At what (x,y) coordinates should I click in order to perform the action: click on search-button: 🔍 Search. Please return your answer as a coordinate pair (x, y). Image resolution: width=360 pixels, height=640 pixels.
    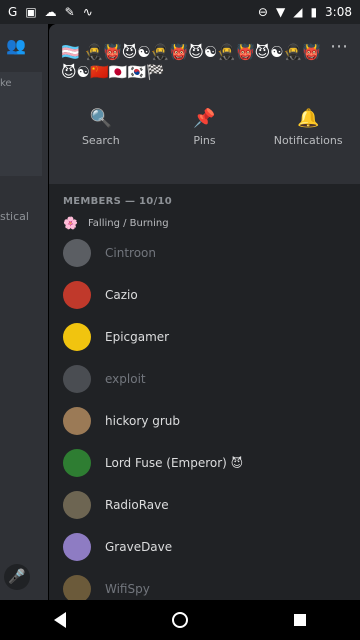
    Looking at the image, I should click on (101, 127).